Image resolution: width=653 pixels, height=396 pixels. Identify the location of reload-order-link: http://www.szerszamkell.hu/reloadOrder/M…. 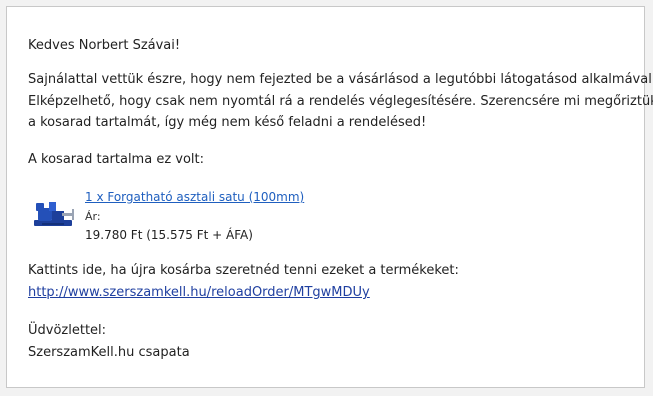
(199, 292).